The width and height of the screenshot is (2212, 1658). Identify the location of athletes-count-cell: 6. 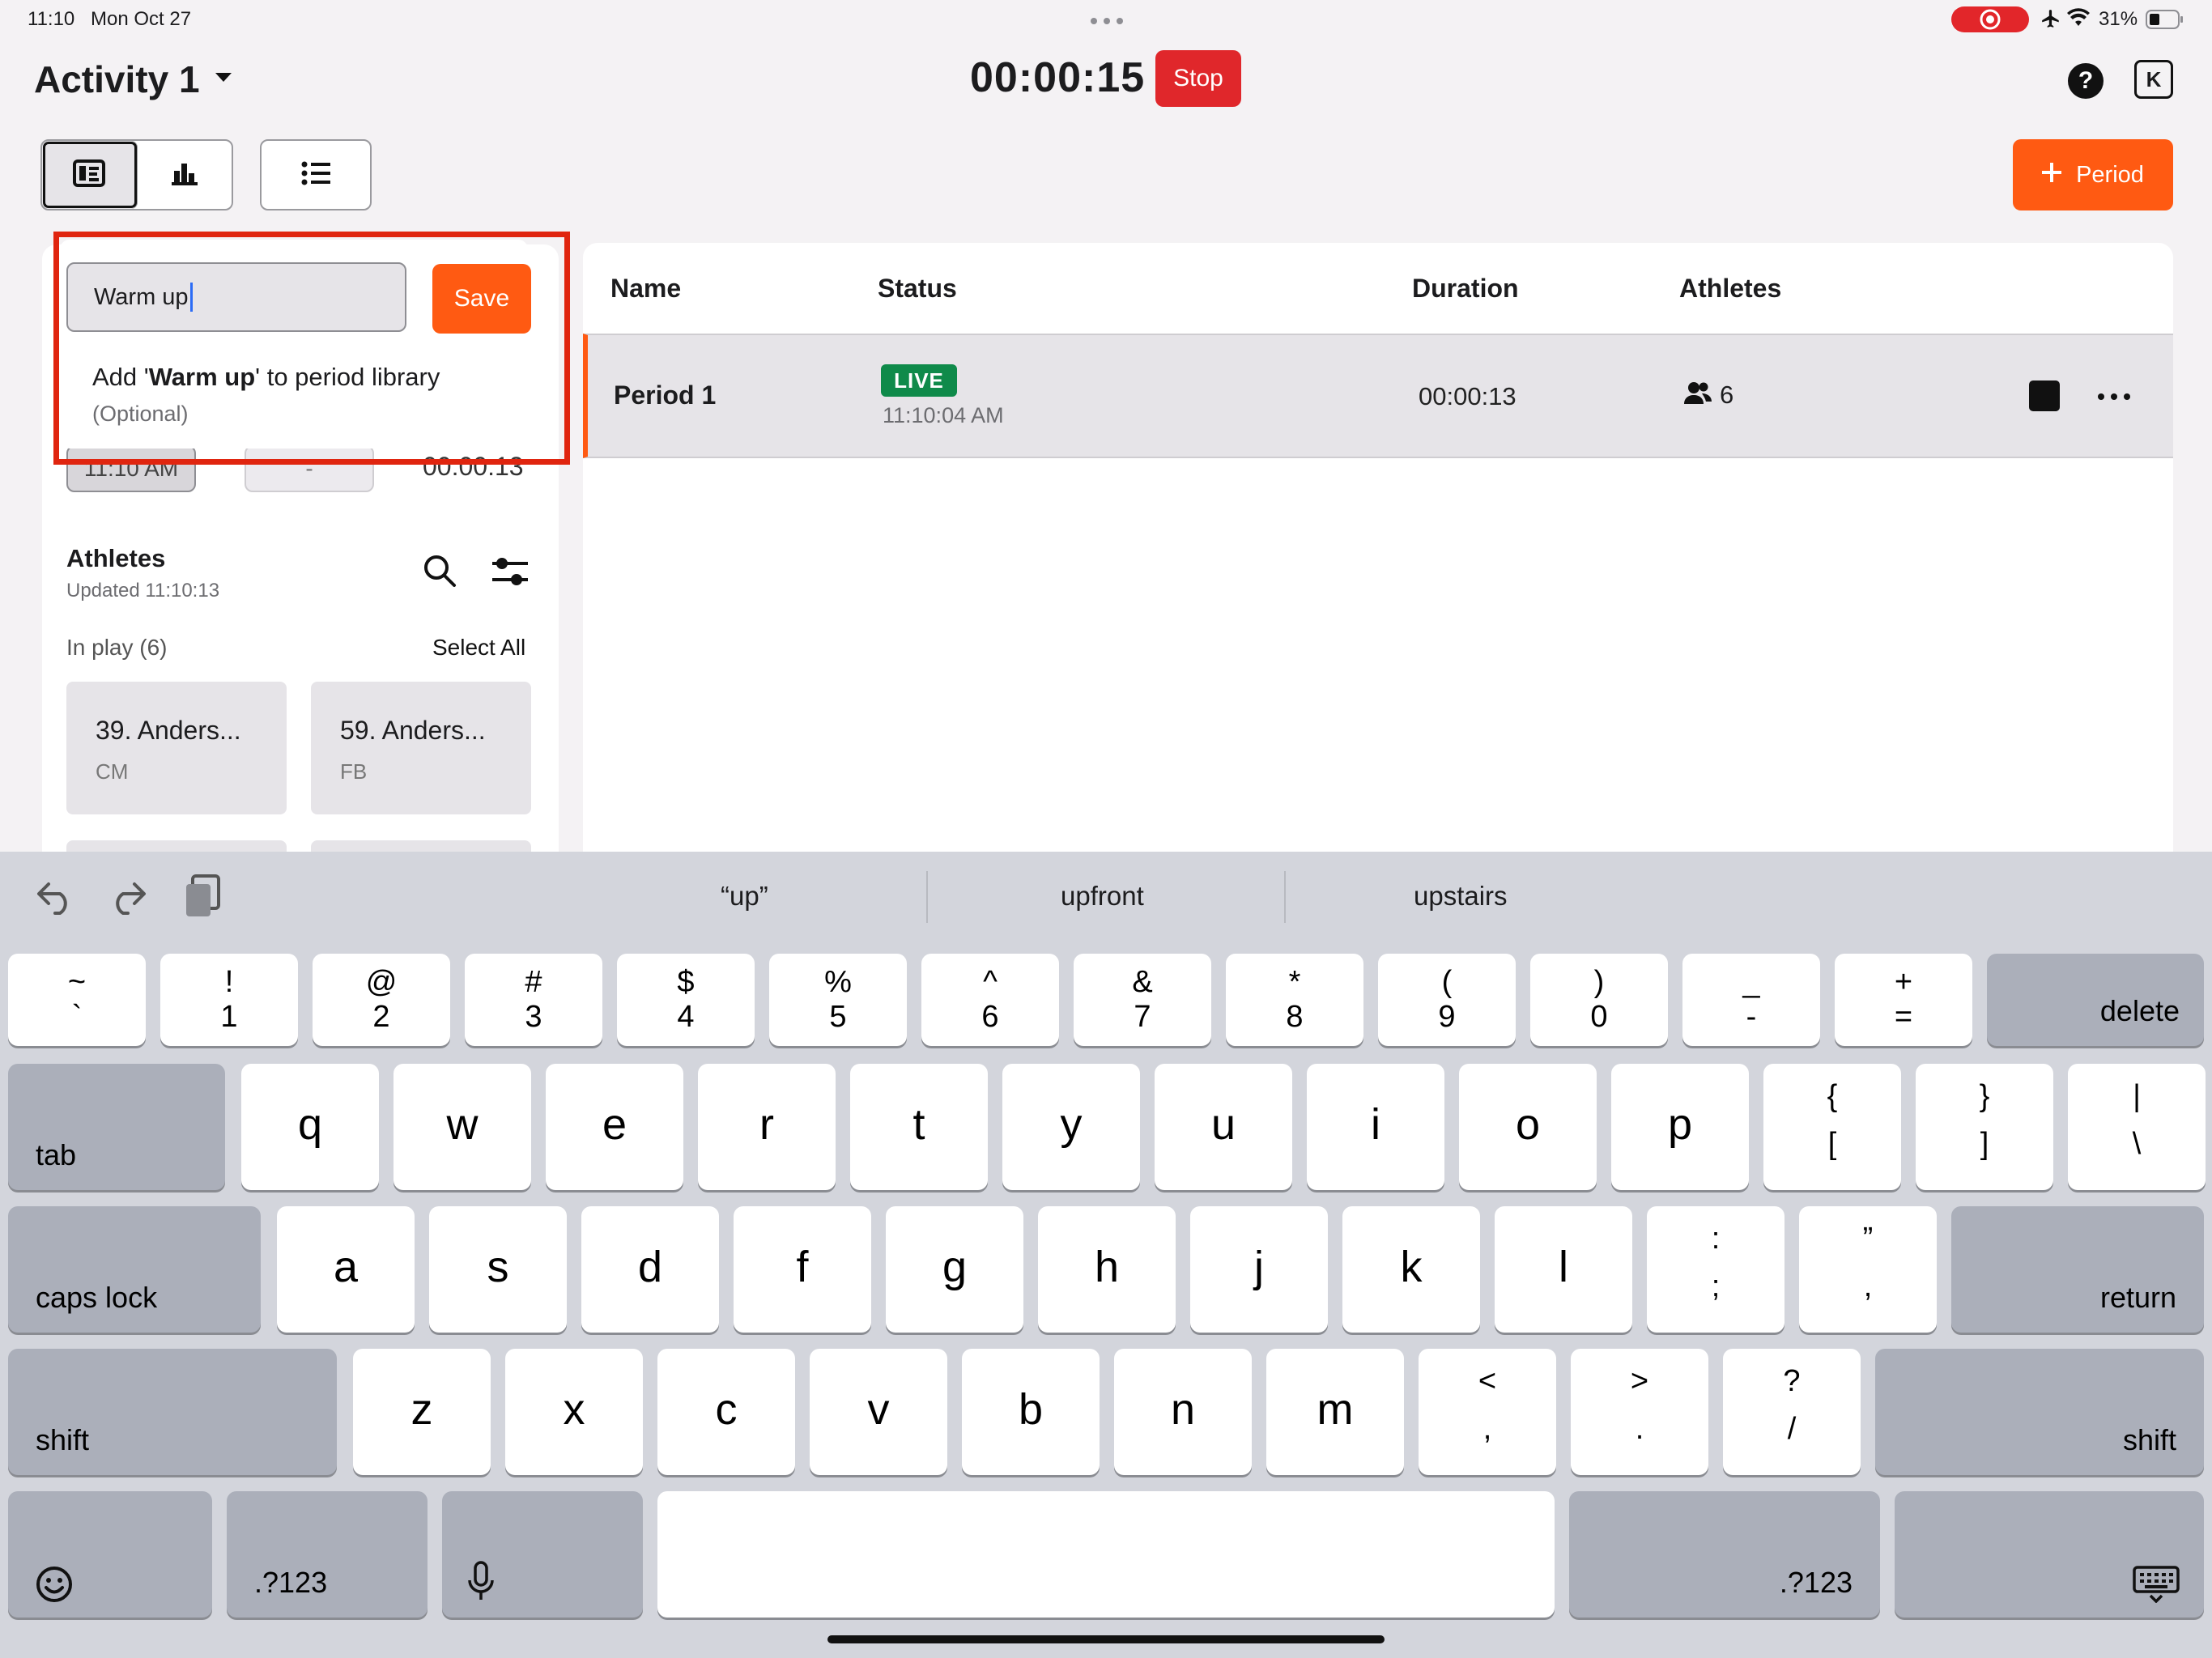
(1709, 395).